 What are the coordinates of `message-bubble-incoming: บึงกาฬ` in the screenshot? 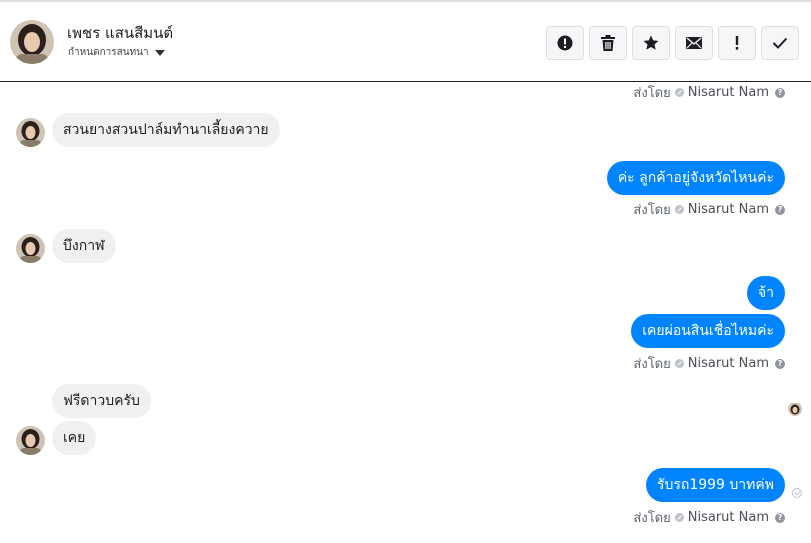 It's located at (84, 246).